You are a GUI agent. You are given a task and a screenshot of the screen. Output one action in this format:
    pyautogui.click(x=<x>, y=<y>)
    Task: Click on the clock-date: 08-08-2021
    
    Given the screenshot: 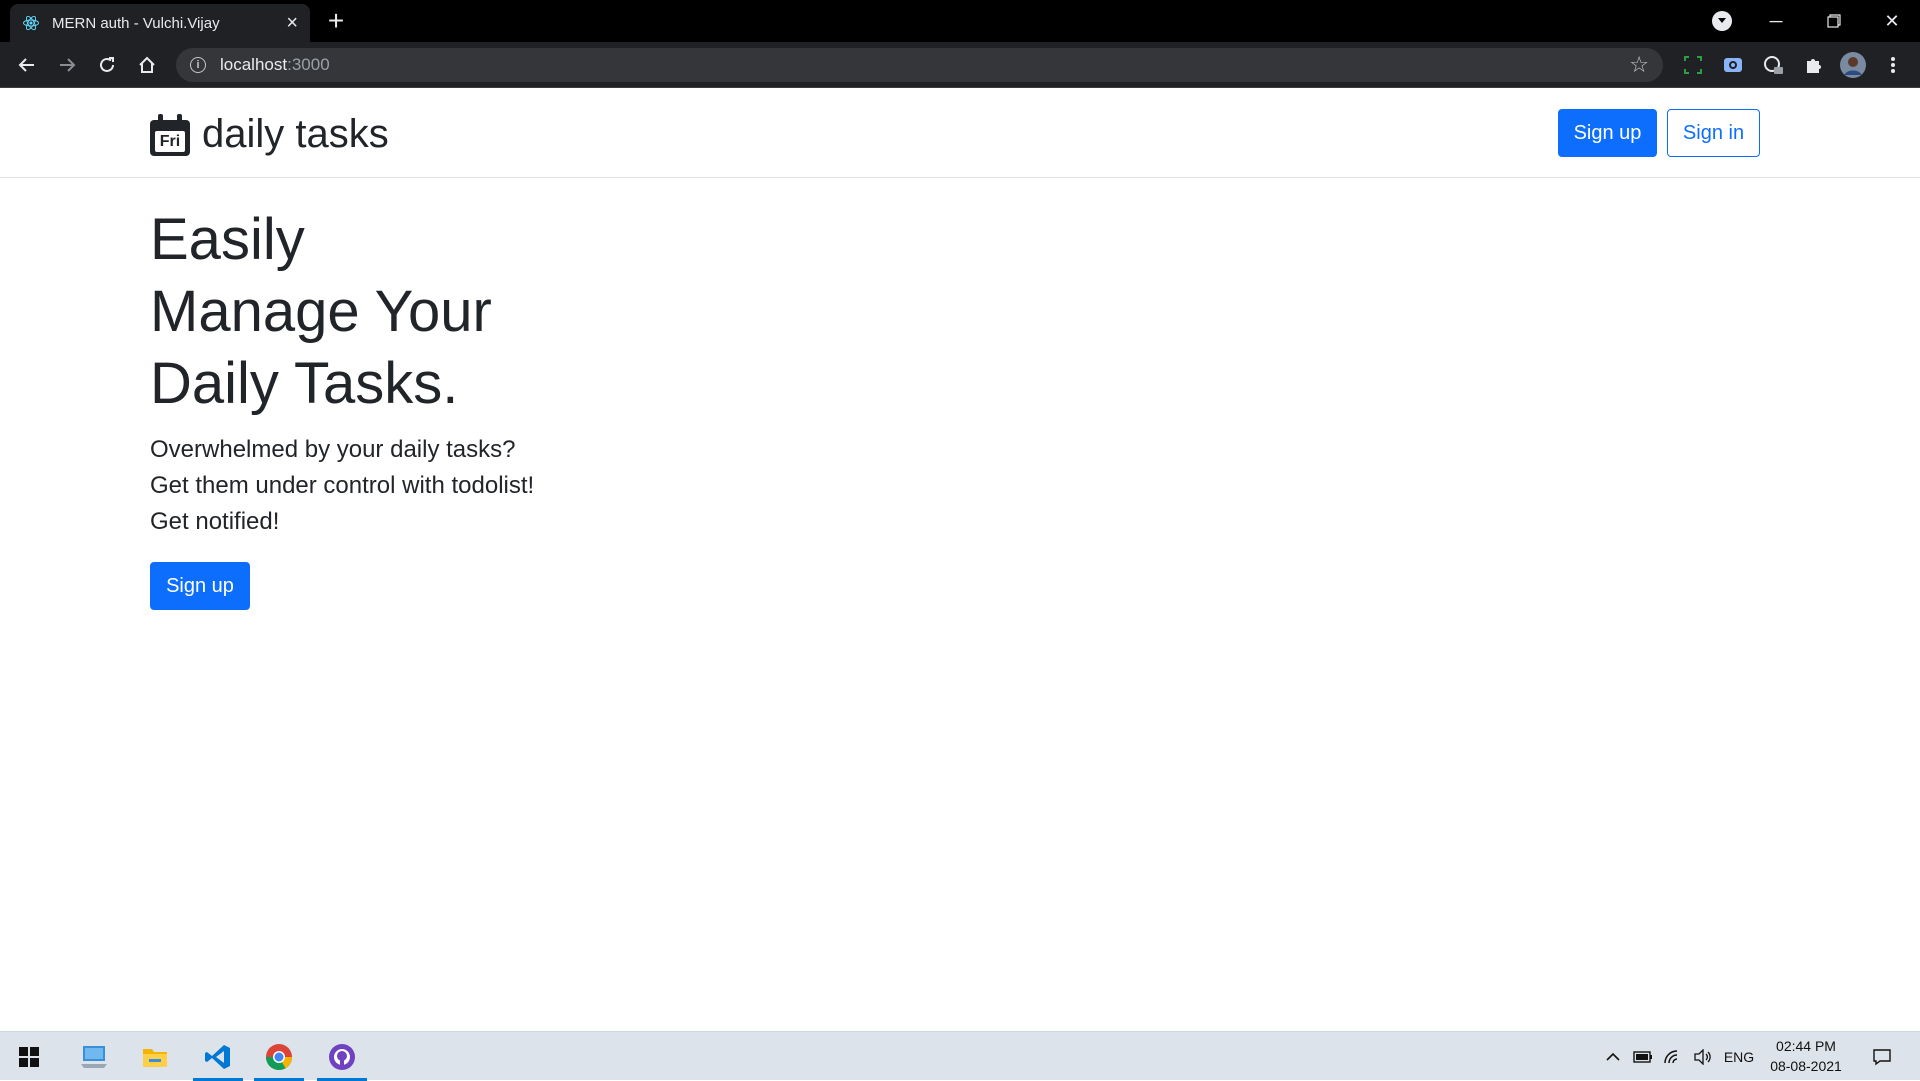 What is the action you would take?
    pyautogui.click(x=1806, y=1066)
    